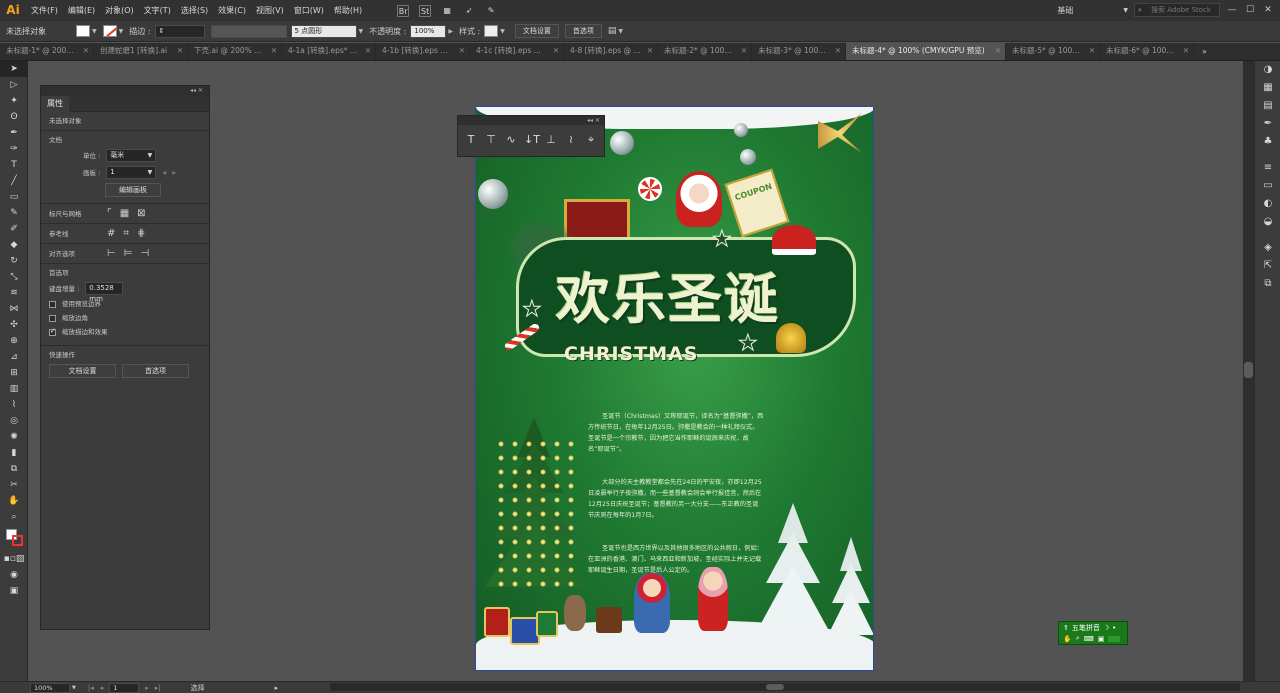  I want to click on maximize-icon: ☐, so click(1250, 10).